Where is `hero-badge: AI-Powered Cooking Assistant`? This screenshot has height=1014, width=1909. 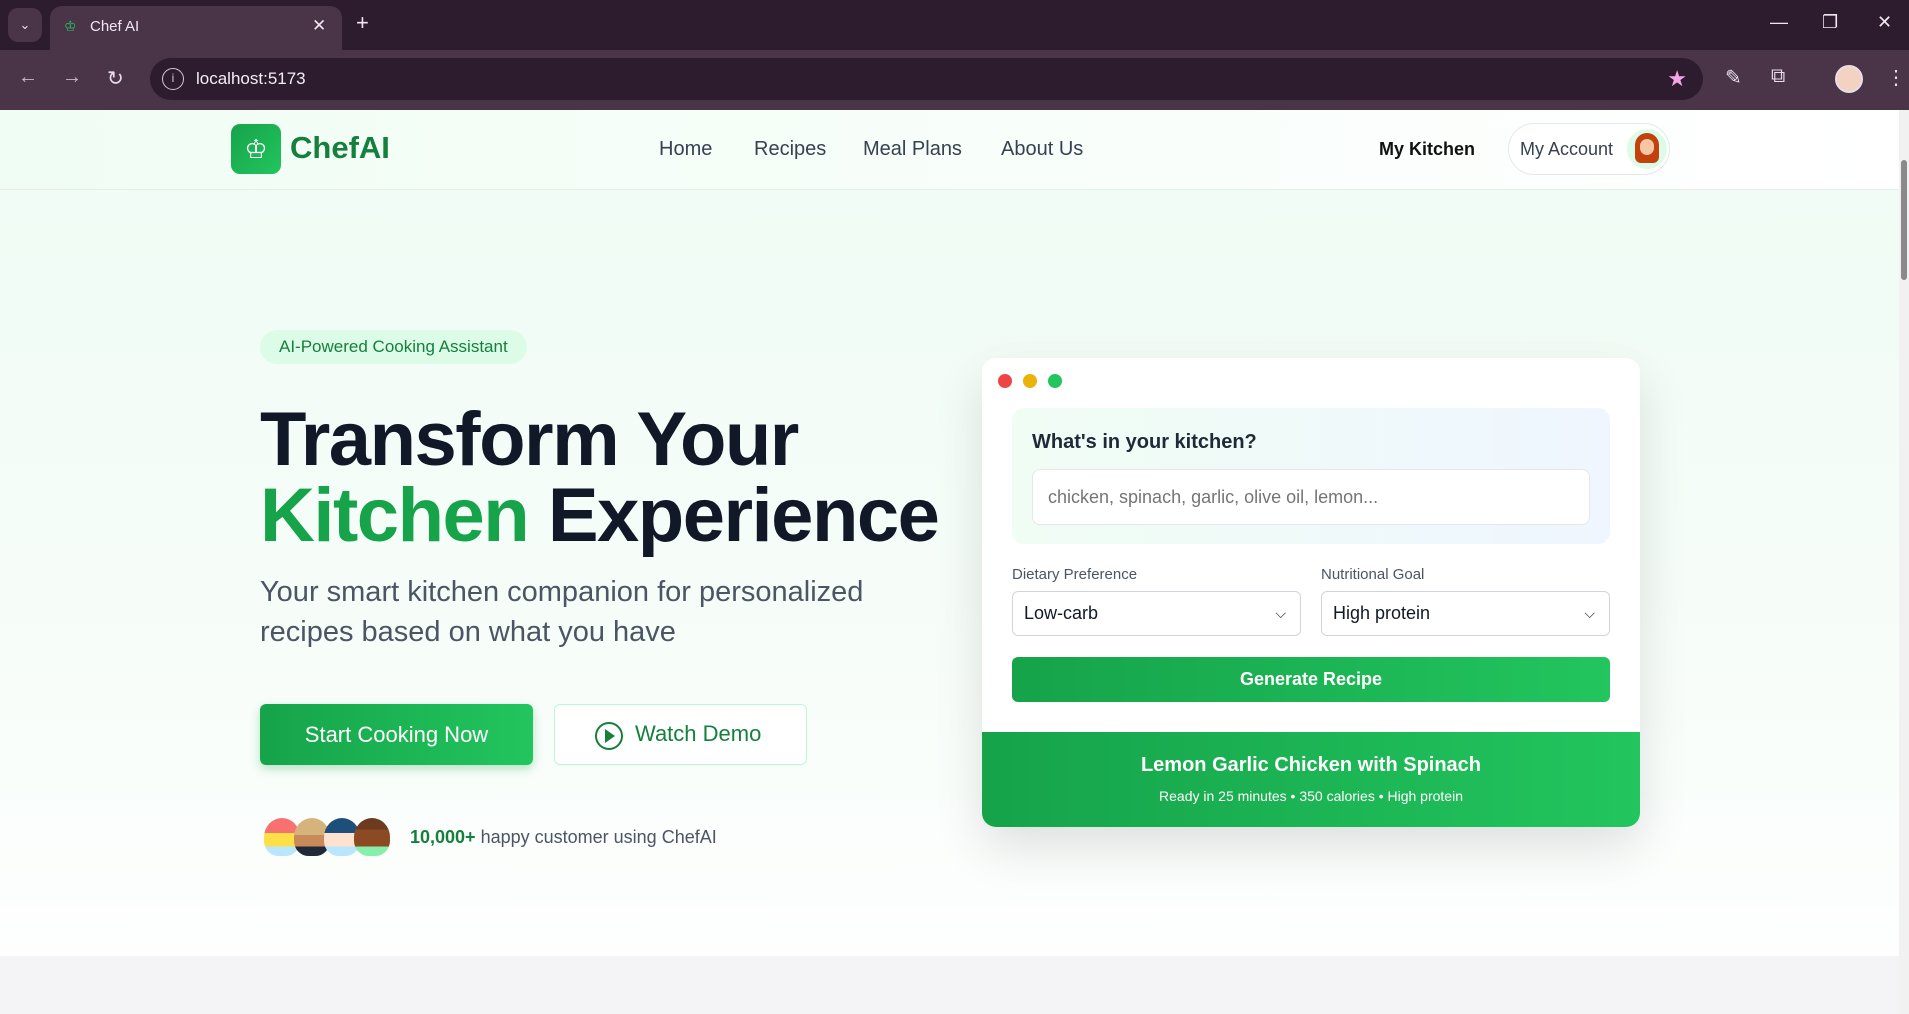 hero-badge: AI-Powered Cooking Assistant is located at coordinates (393, 347).